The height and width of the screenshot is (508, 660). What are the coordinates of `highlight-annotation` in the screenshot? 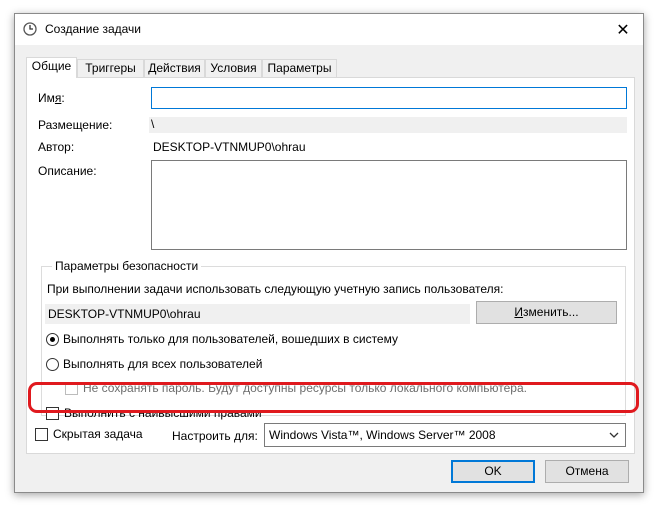 It's located at (333, 397).